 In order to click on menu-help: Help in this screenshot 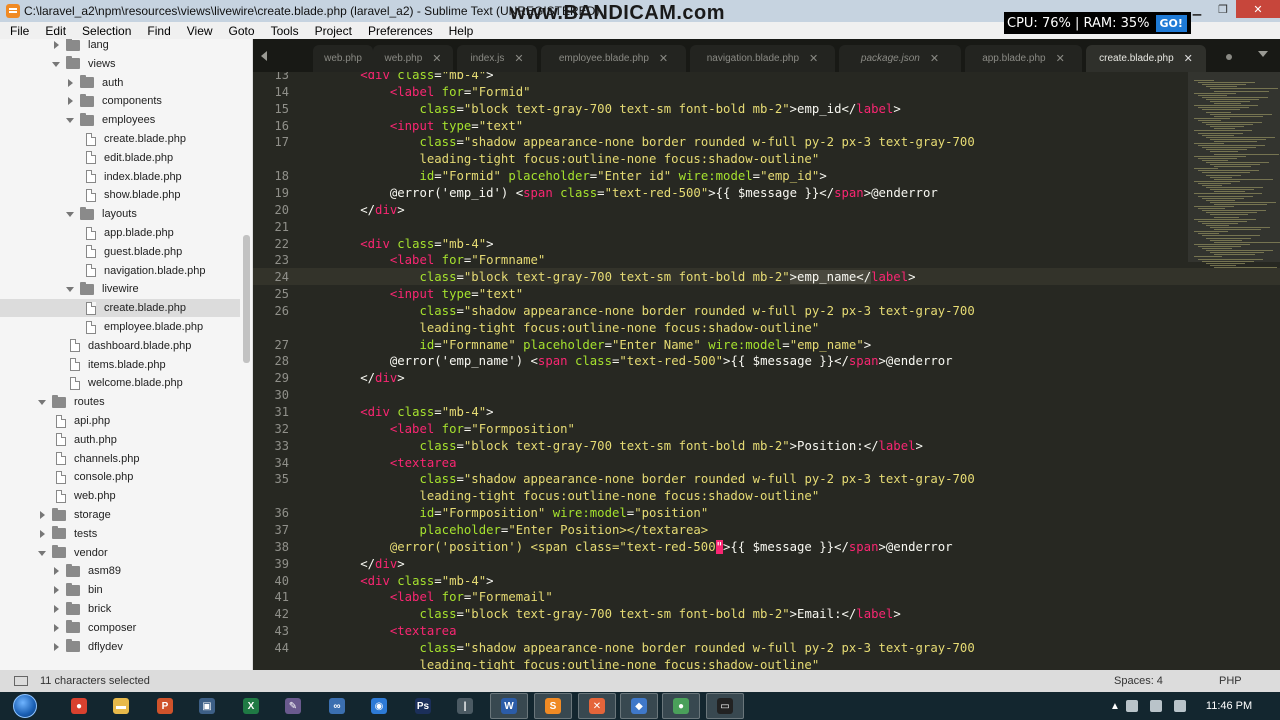, I will do `click(459, 31)`.